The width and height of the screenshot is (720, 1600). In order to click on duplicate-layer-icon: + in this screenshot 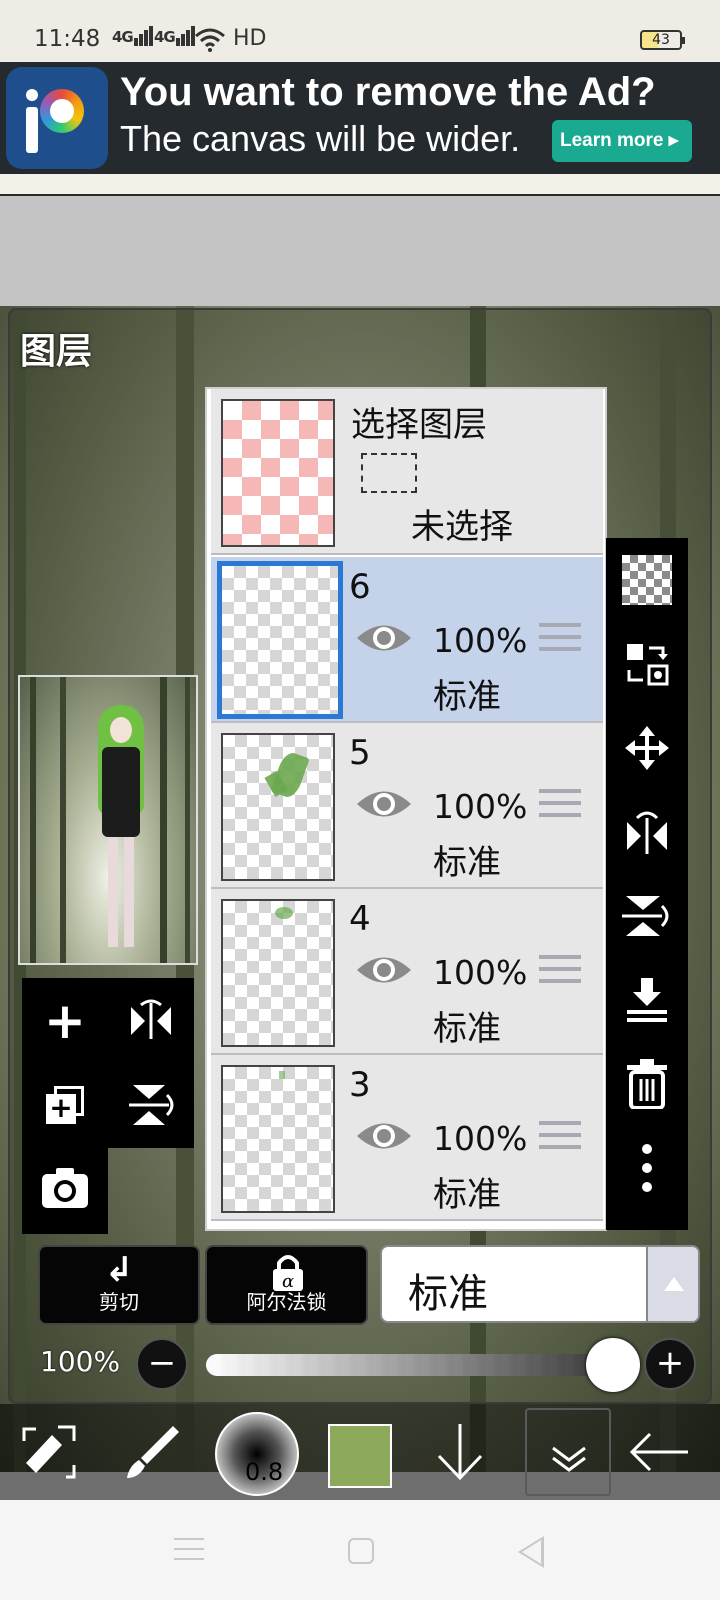, I will do `click(65, 1105)`.